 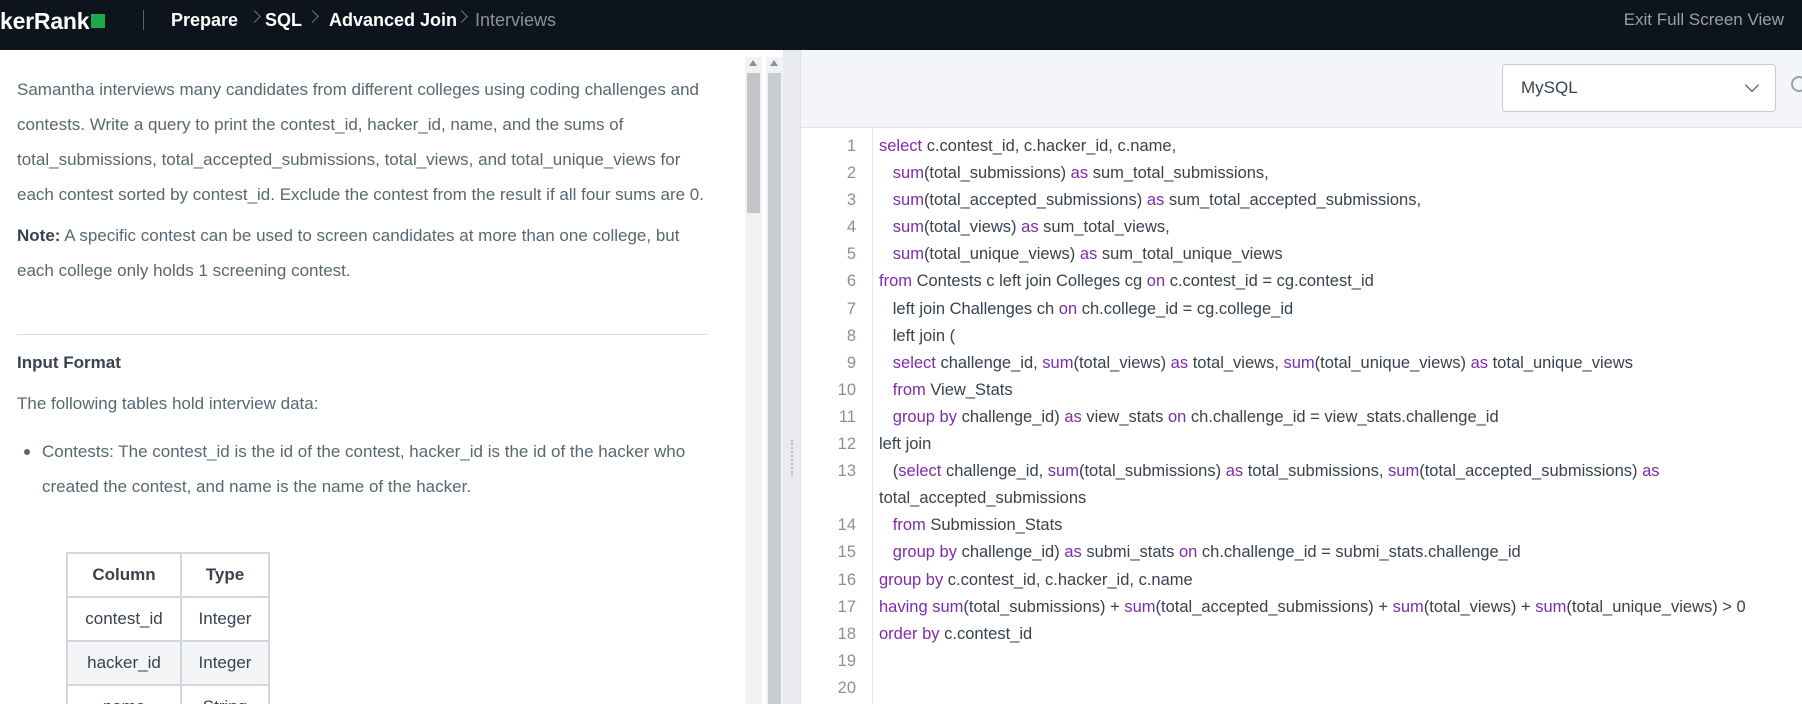 I want to click on language-value: MySQL, so click(x=1549, y=87).